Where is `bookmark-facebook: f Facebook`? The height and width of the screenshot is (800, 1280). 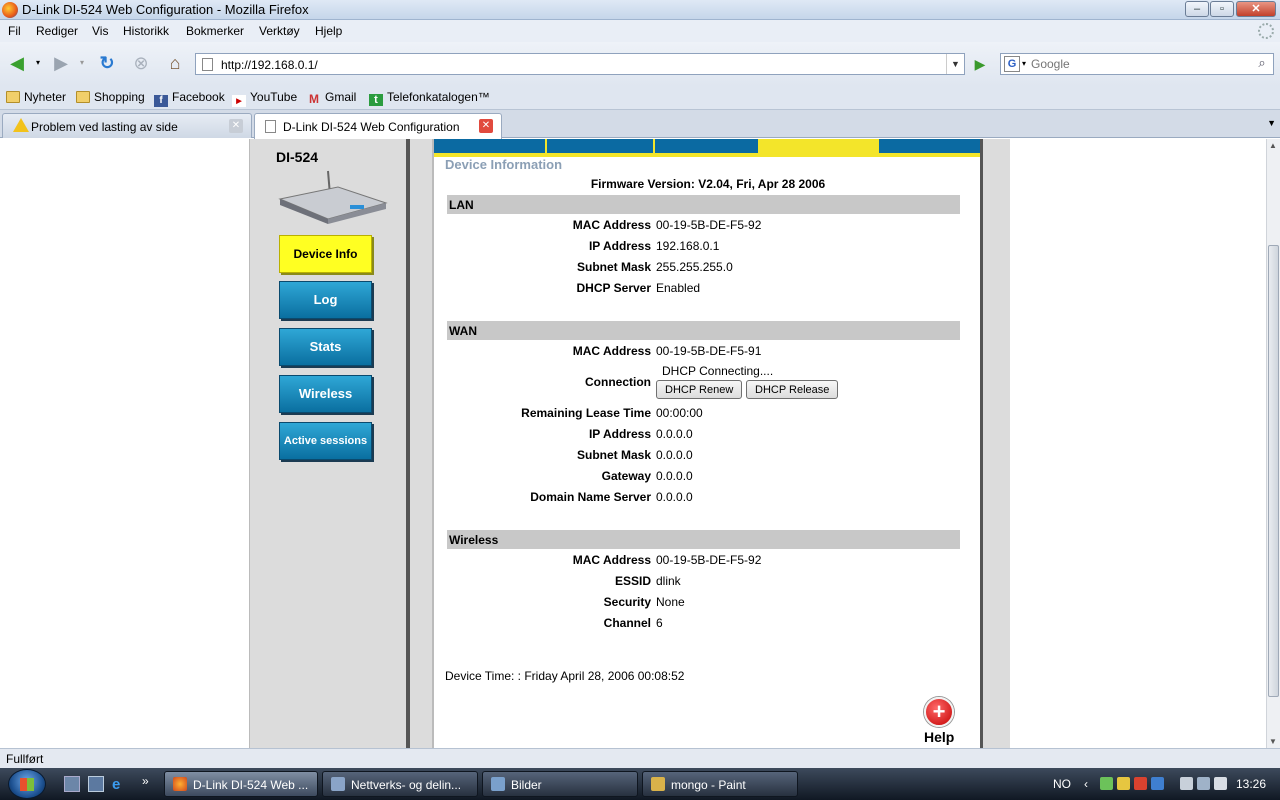
bookmark-facebook: f Facebook is located at coordinates (189, 98).